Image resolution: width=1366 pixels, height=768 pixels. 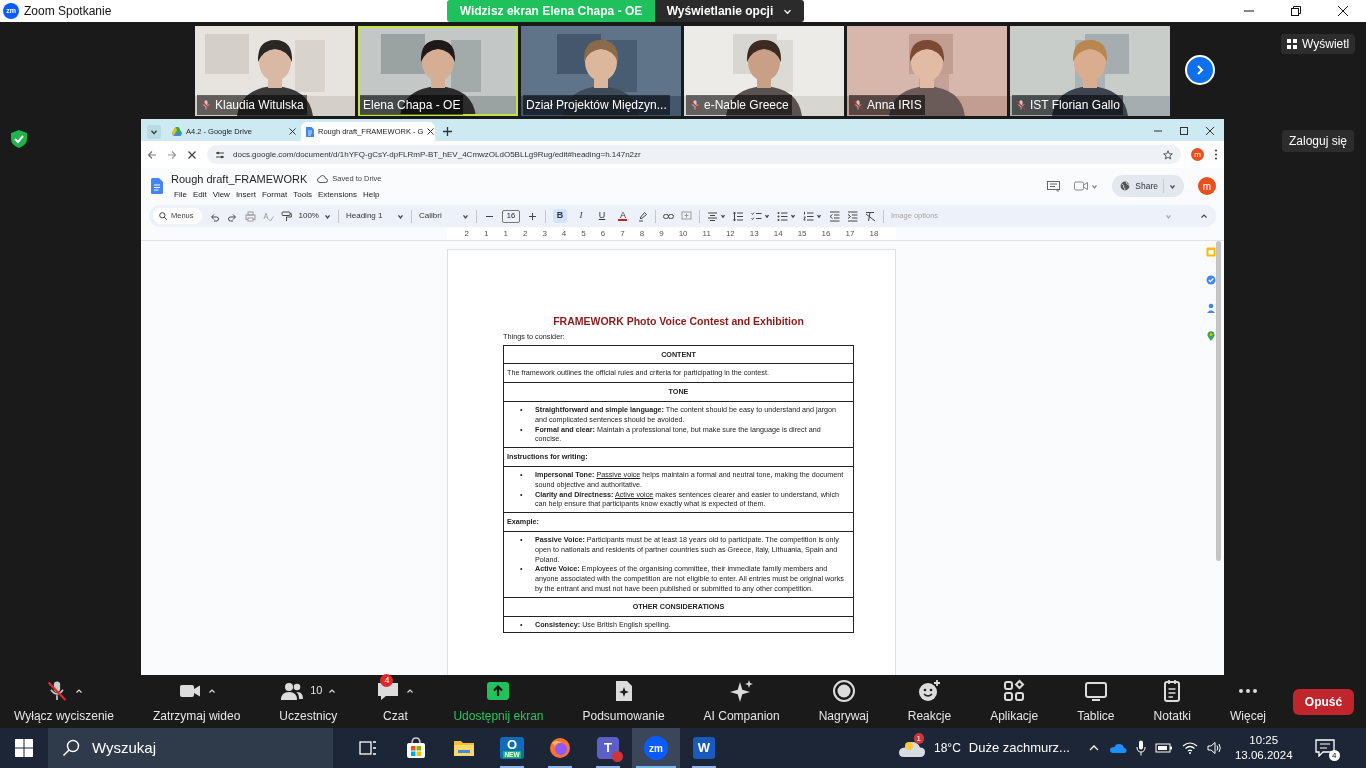 What do you see at coordinates (1189, 748) in the screenshot?
I see `wifi-icon` at bounding box center [1189, 748].